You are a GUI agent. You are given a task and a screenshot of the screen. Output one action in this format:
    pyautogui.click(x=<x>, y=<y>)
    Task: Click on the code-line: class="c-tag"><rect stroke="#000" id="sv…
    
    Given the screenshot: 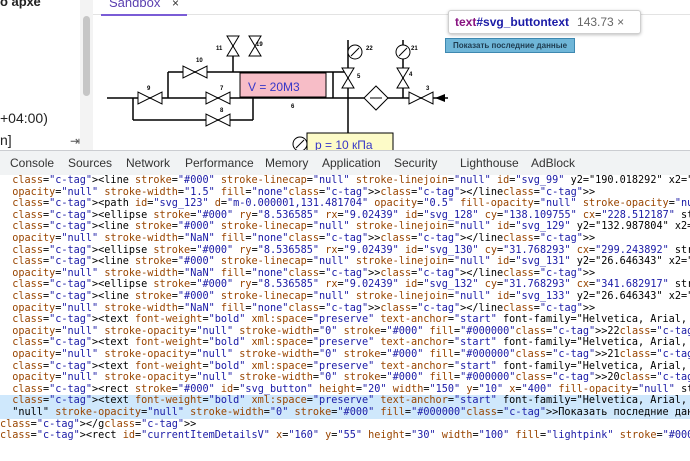 What is the action you would take?
    pyautogui.click(x=345, y=390)
    